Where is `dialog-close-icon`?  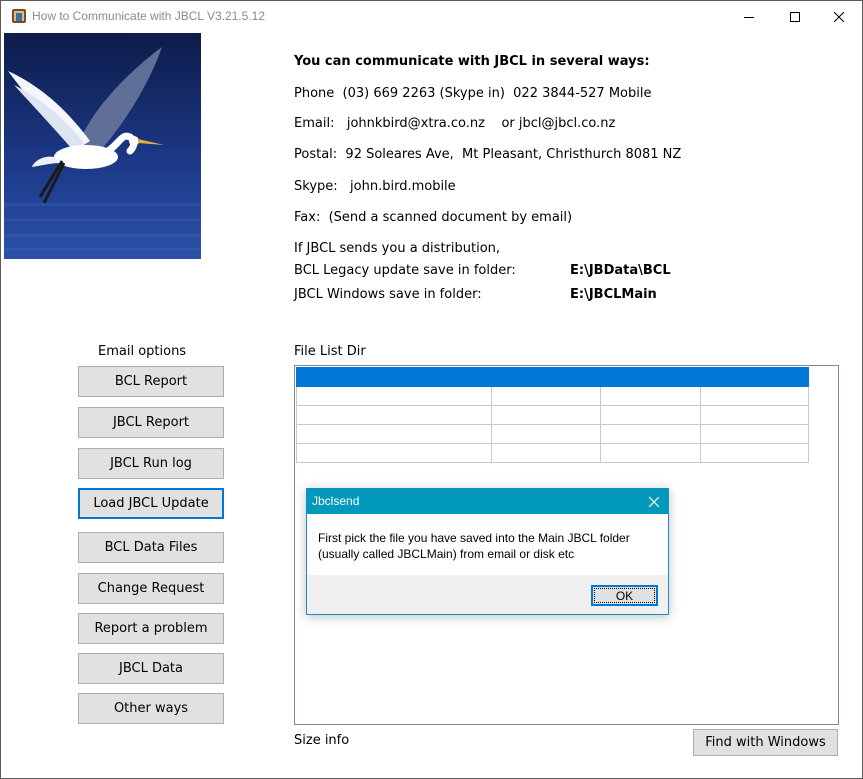
dialog-close-icon is located at coordinates (654, 502).